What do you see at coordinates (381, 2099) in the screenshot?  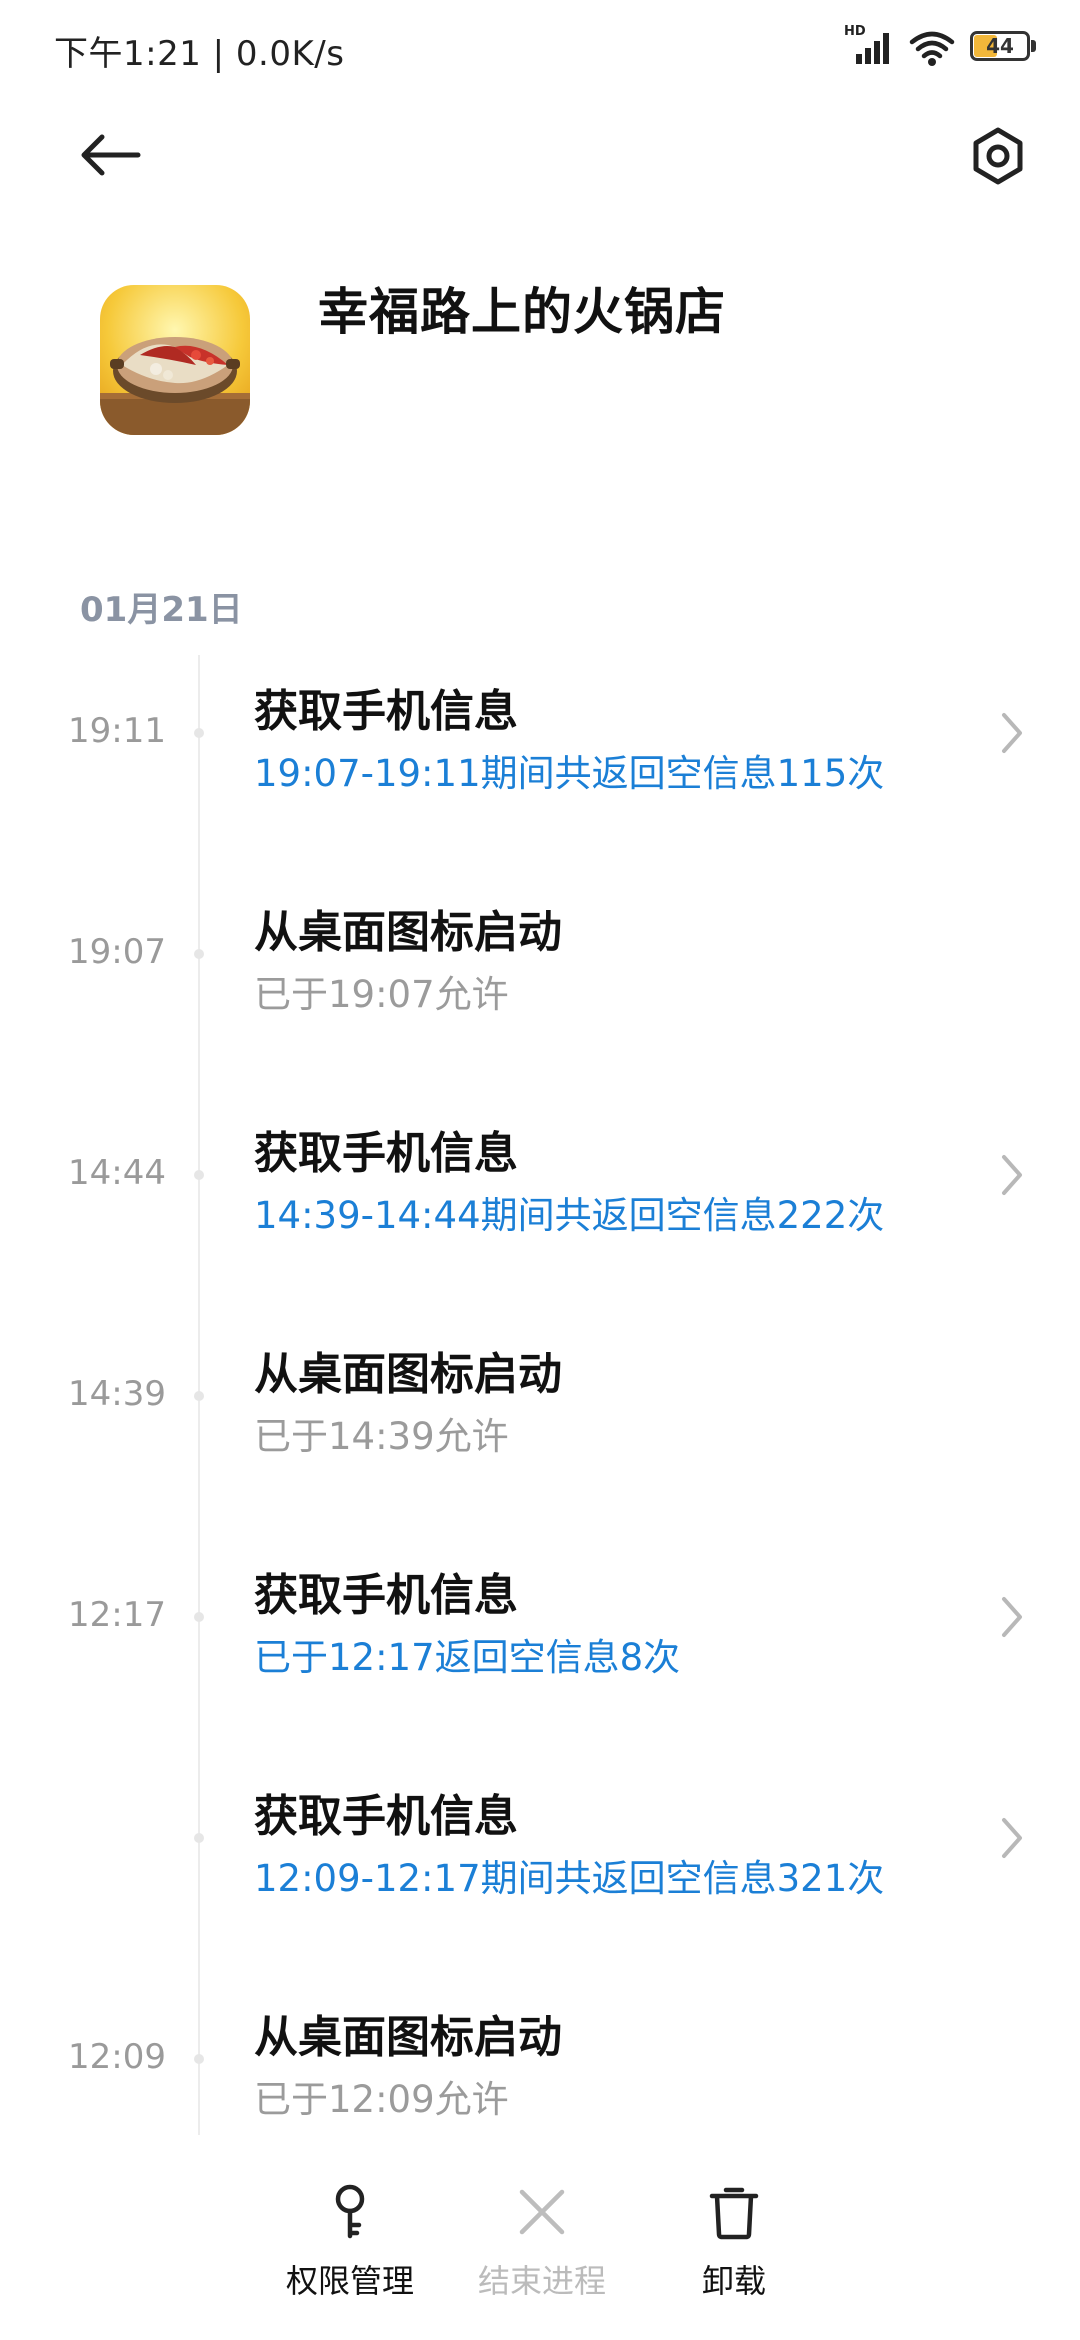 I see `item-detail: 已于12:09允许` at bounding box center [381, 2099].